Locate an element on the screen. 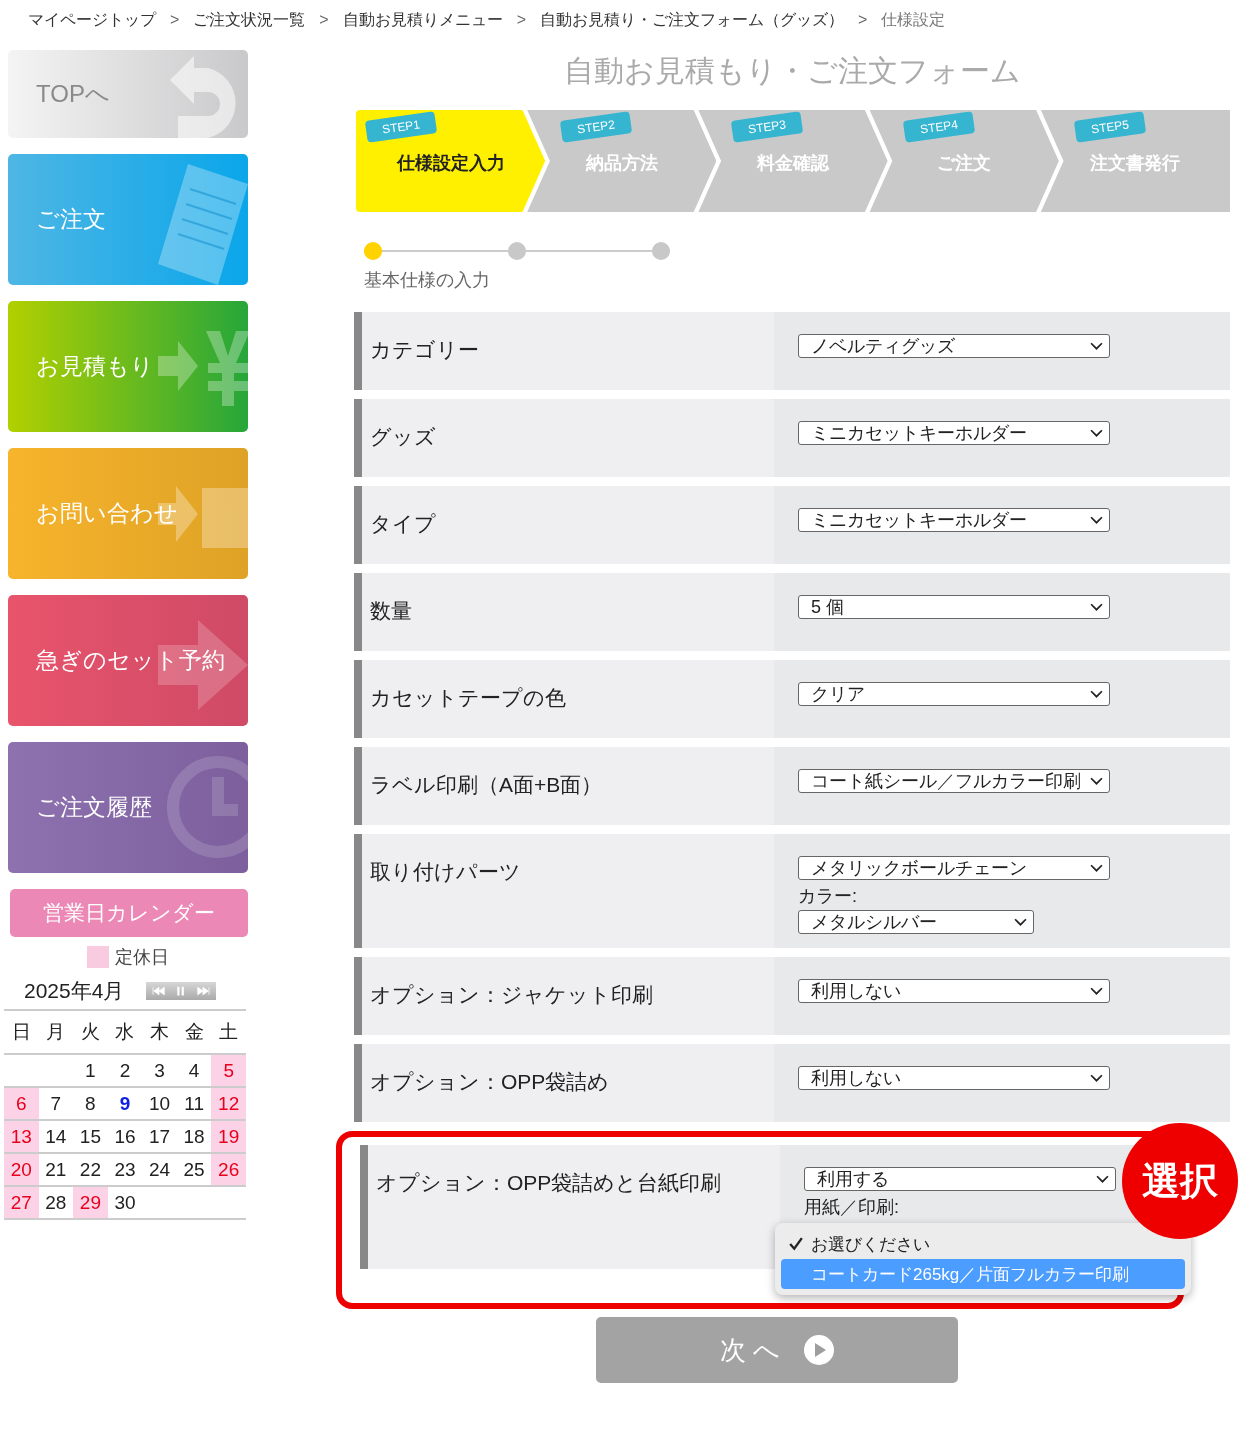 Image resolution: width=1252 pixels, height=1454 pixels. calendar-day: 23 is located at coordinates (125, 1169).